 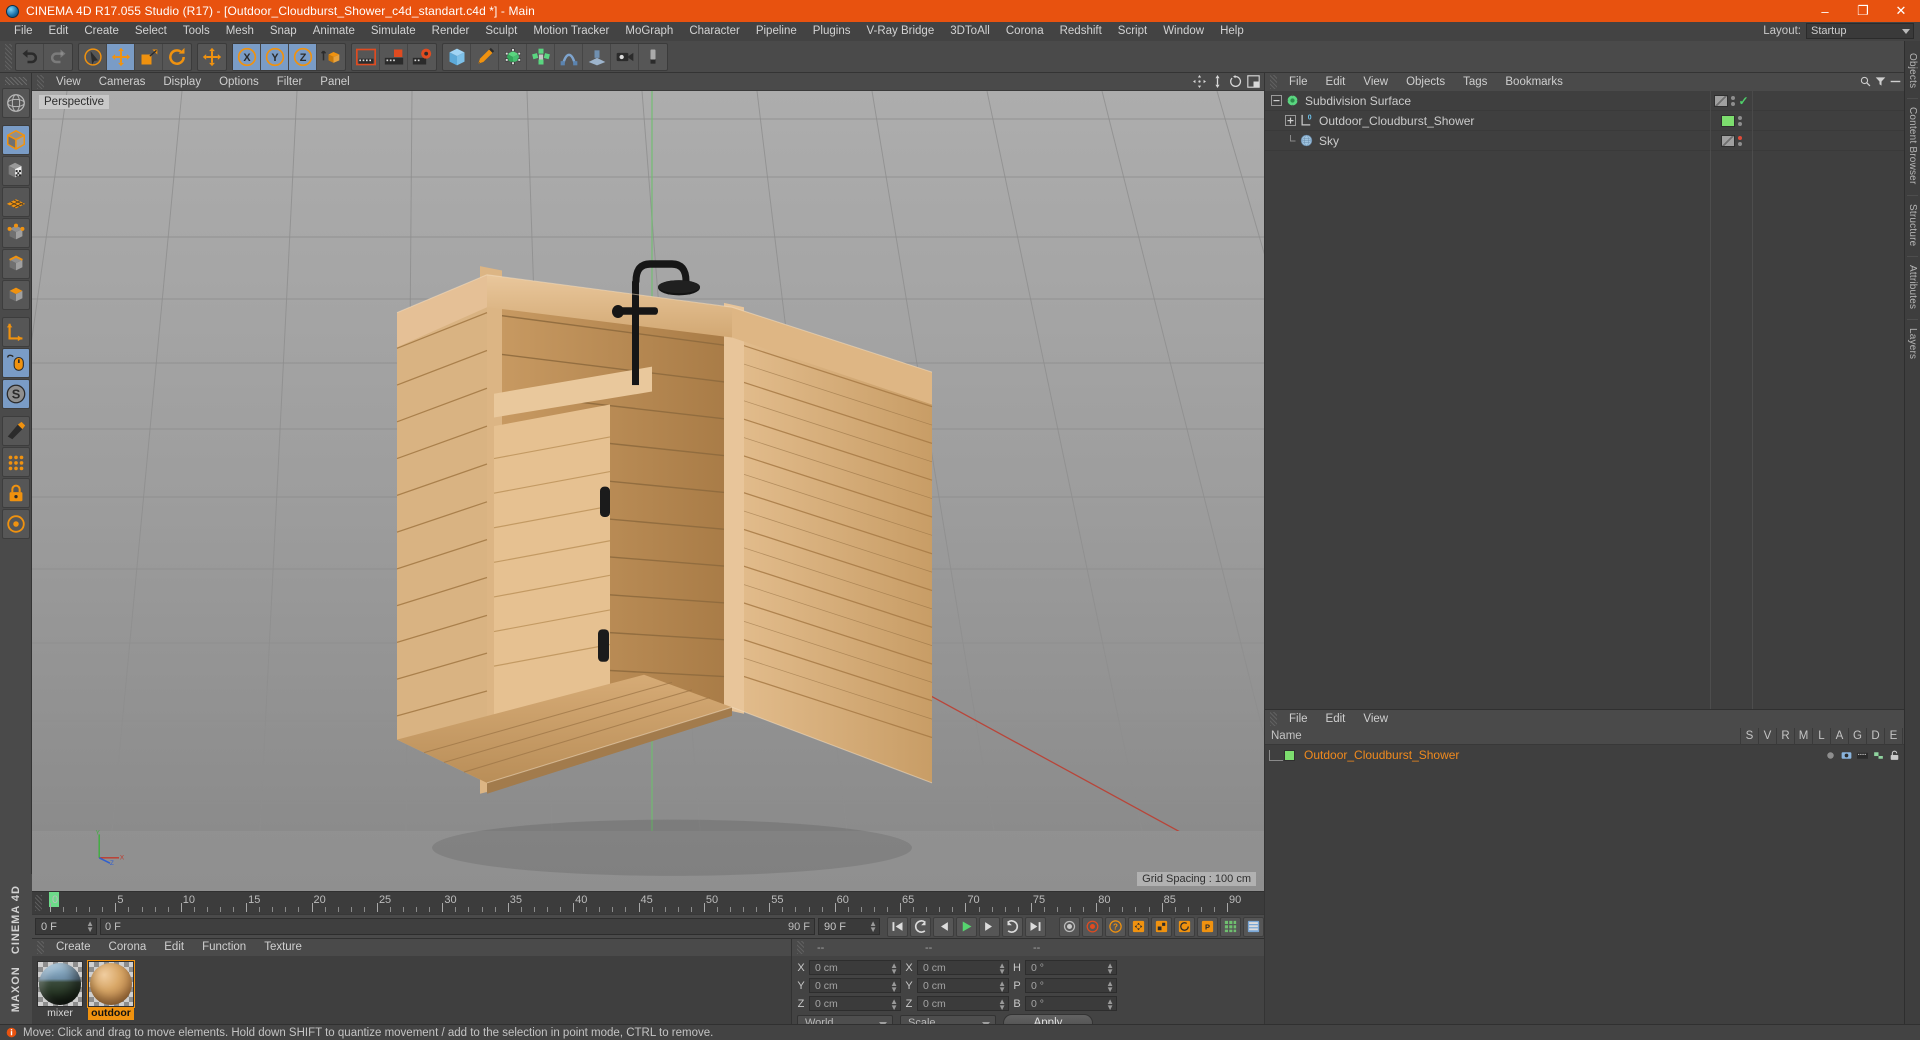 What do you see at coordinates (247, 56) in the screenshot?
I see `axis-x-lock: X` at bounding box center [247, 56].